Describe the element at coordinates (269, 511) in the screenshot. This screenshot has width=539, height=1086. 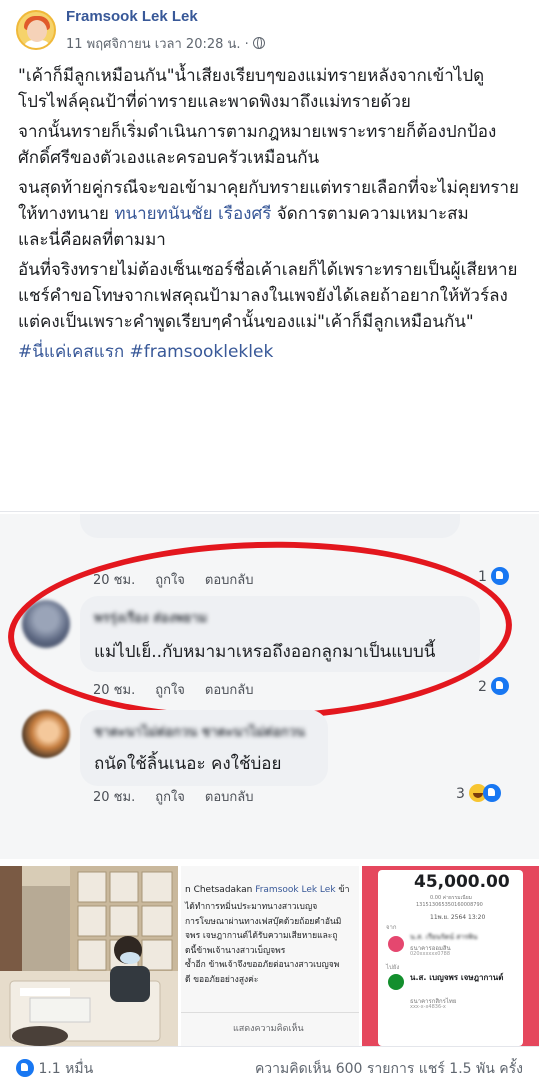
I see `divider` at that location.